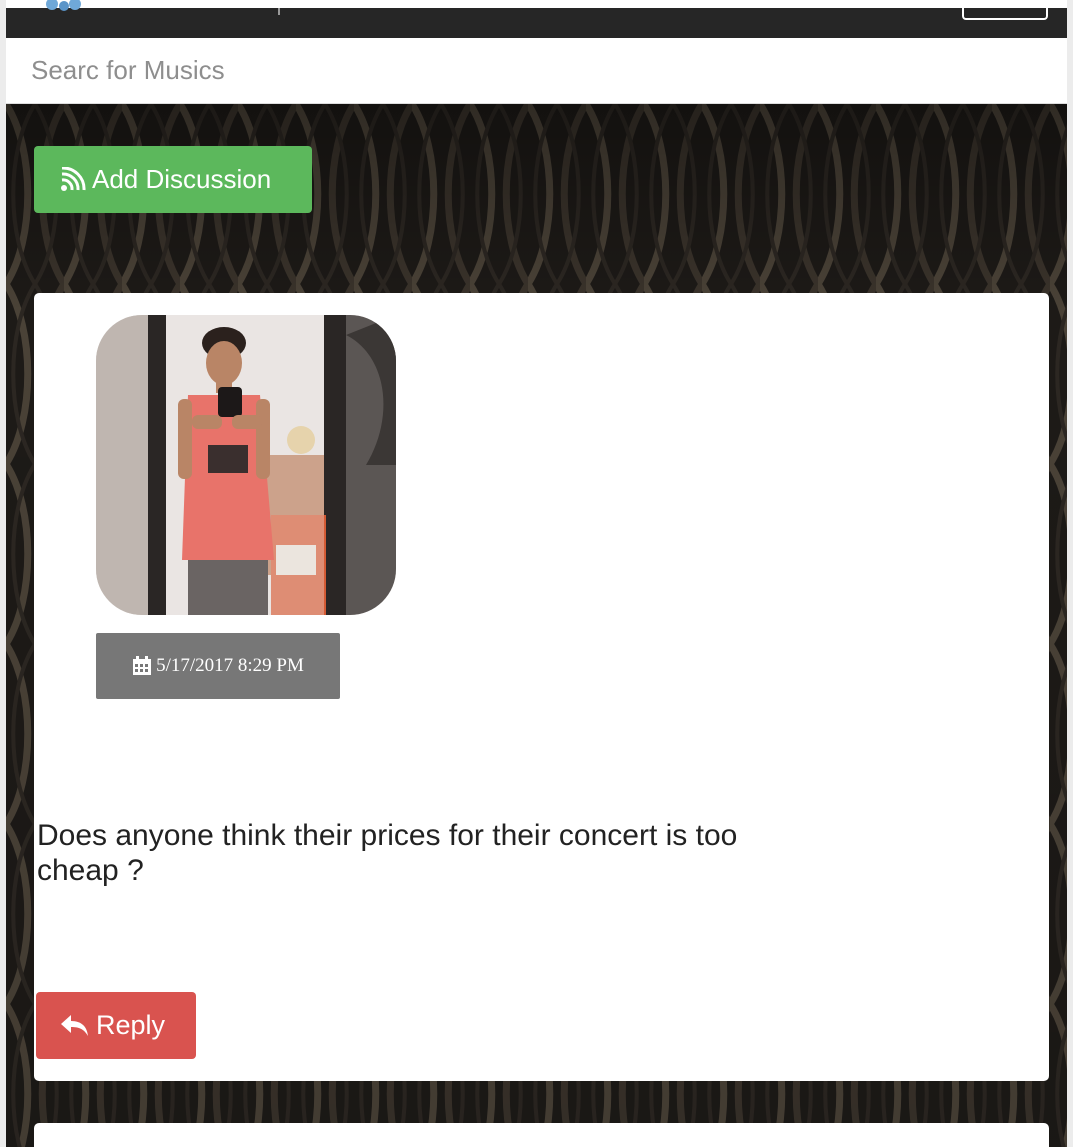  What do you see at coordinates (73, 178) in the screenshot?
I see `signal-waves-icon` at bounding box center [73, 178].